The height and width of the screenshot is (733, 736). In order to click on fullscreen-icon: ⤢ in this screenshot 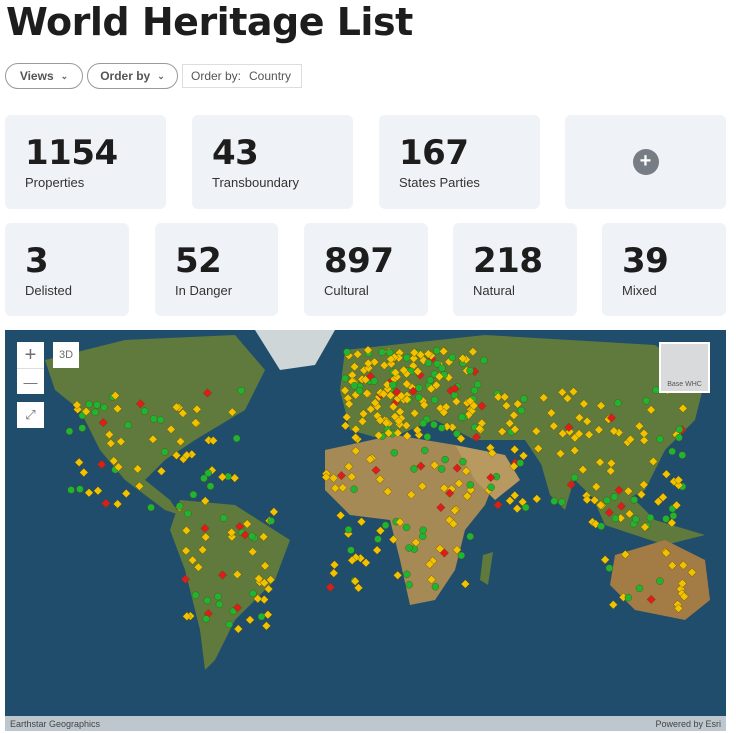, I will do `click(30, 415)`.